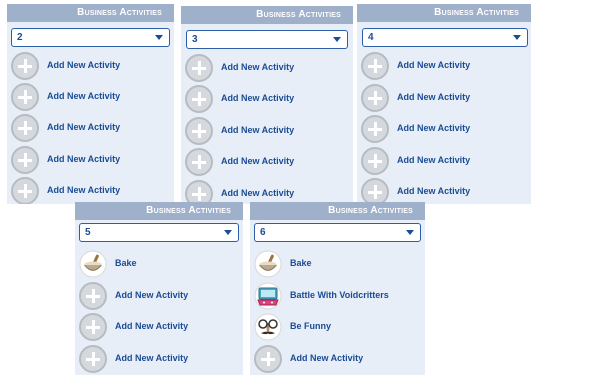 The height and width of the screenshot is (375, 600). Describe the element at coordinates (337, 232) in the screenshot. I see `activity-slot-dropdown: 6` at that location.